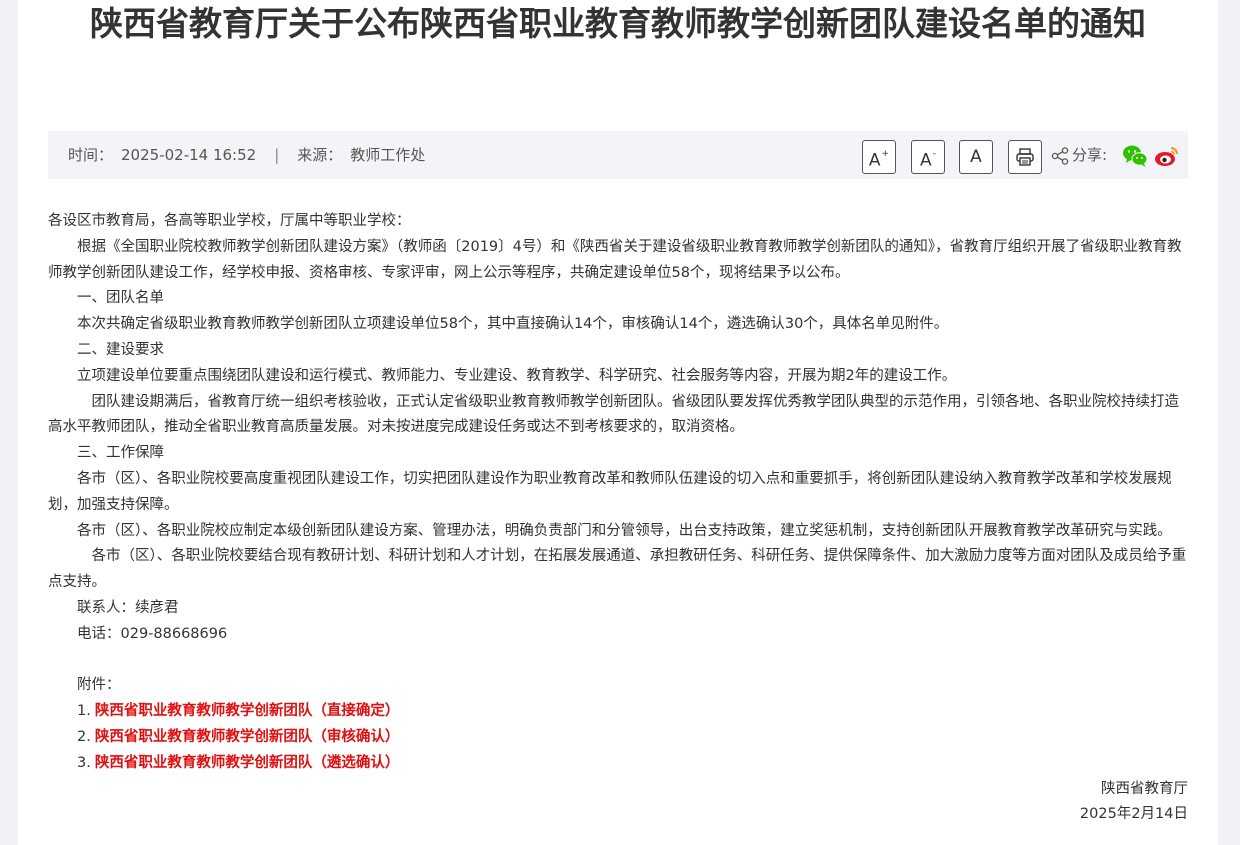 This screenshot has height=845, width=1240. I want to click on source-value: 教师工作处, so click(388, 155).